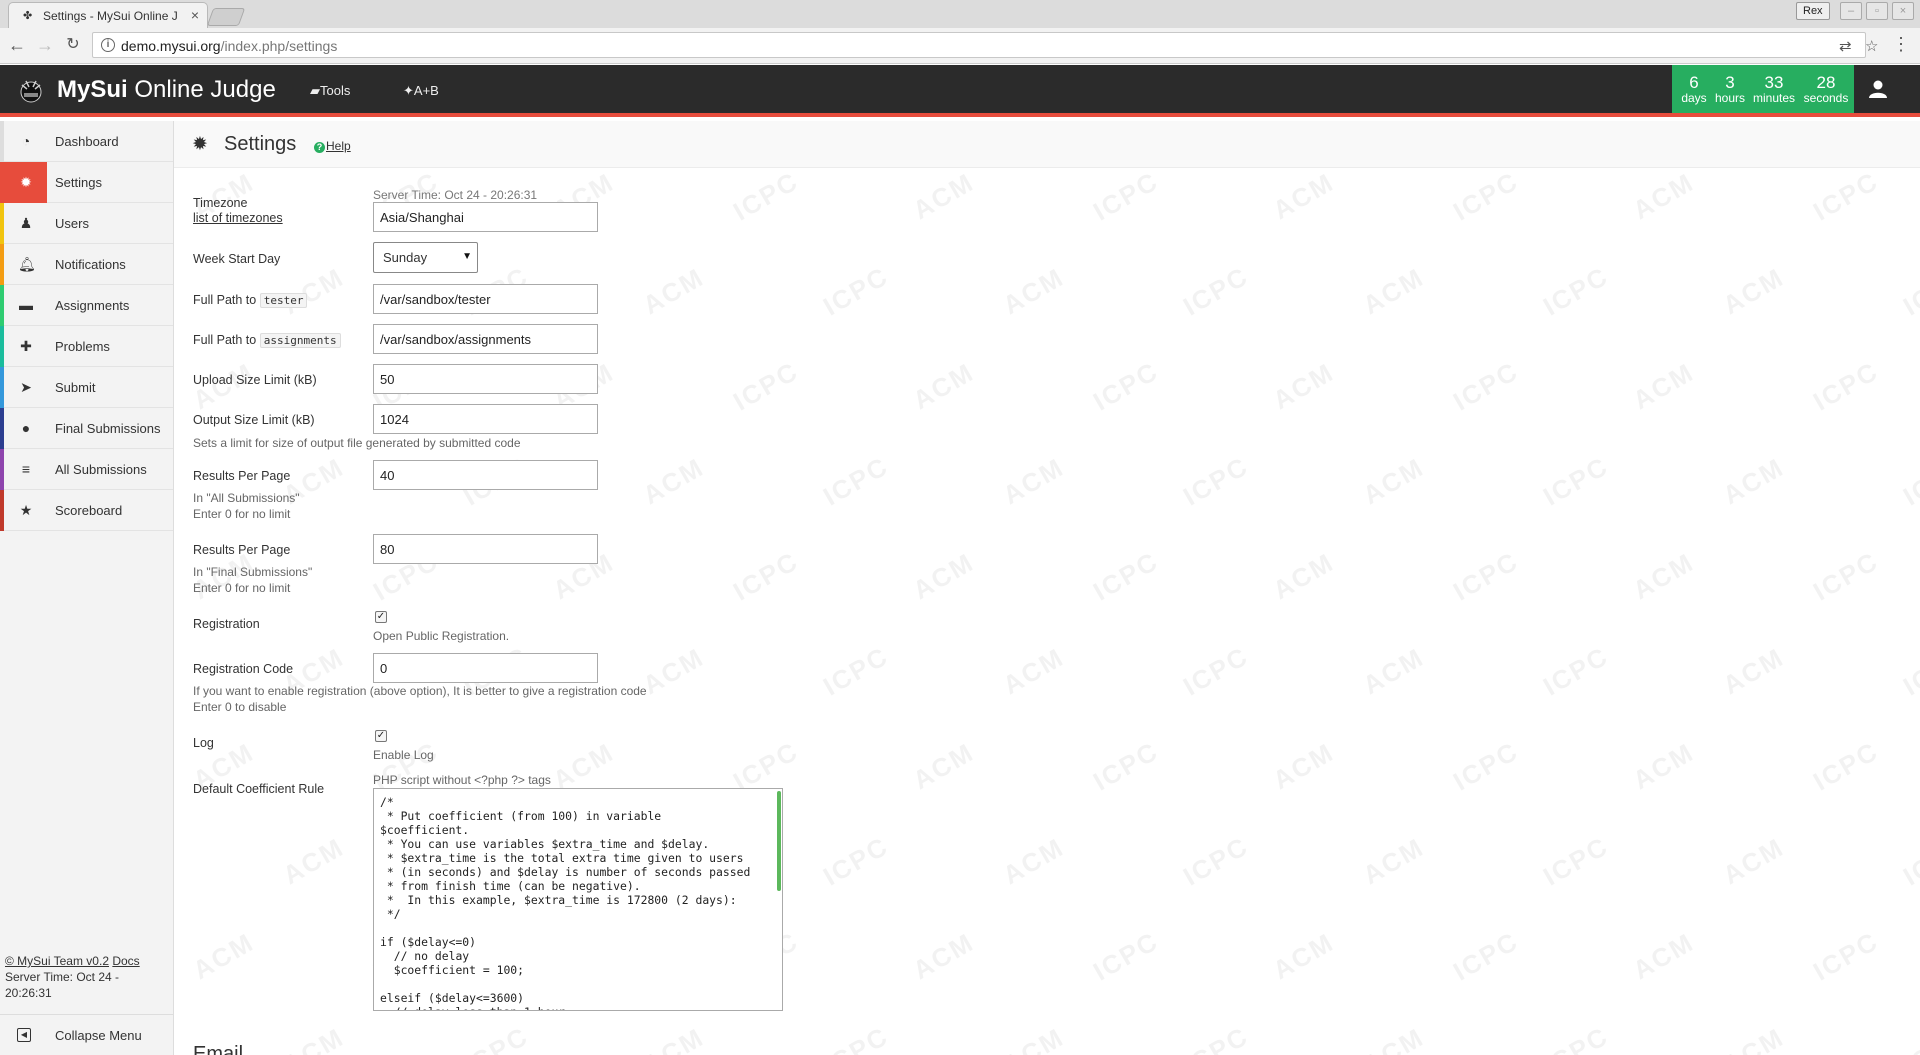  What do you see at coordinates (426, 90) in the screenshot?
I see `nav-aplusb-label: A+B` at bounding box center [426, 90].